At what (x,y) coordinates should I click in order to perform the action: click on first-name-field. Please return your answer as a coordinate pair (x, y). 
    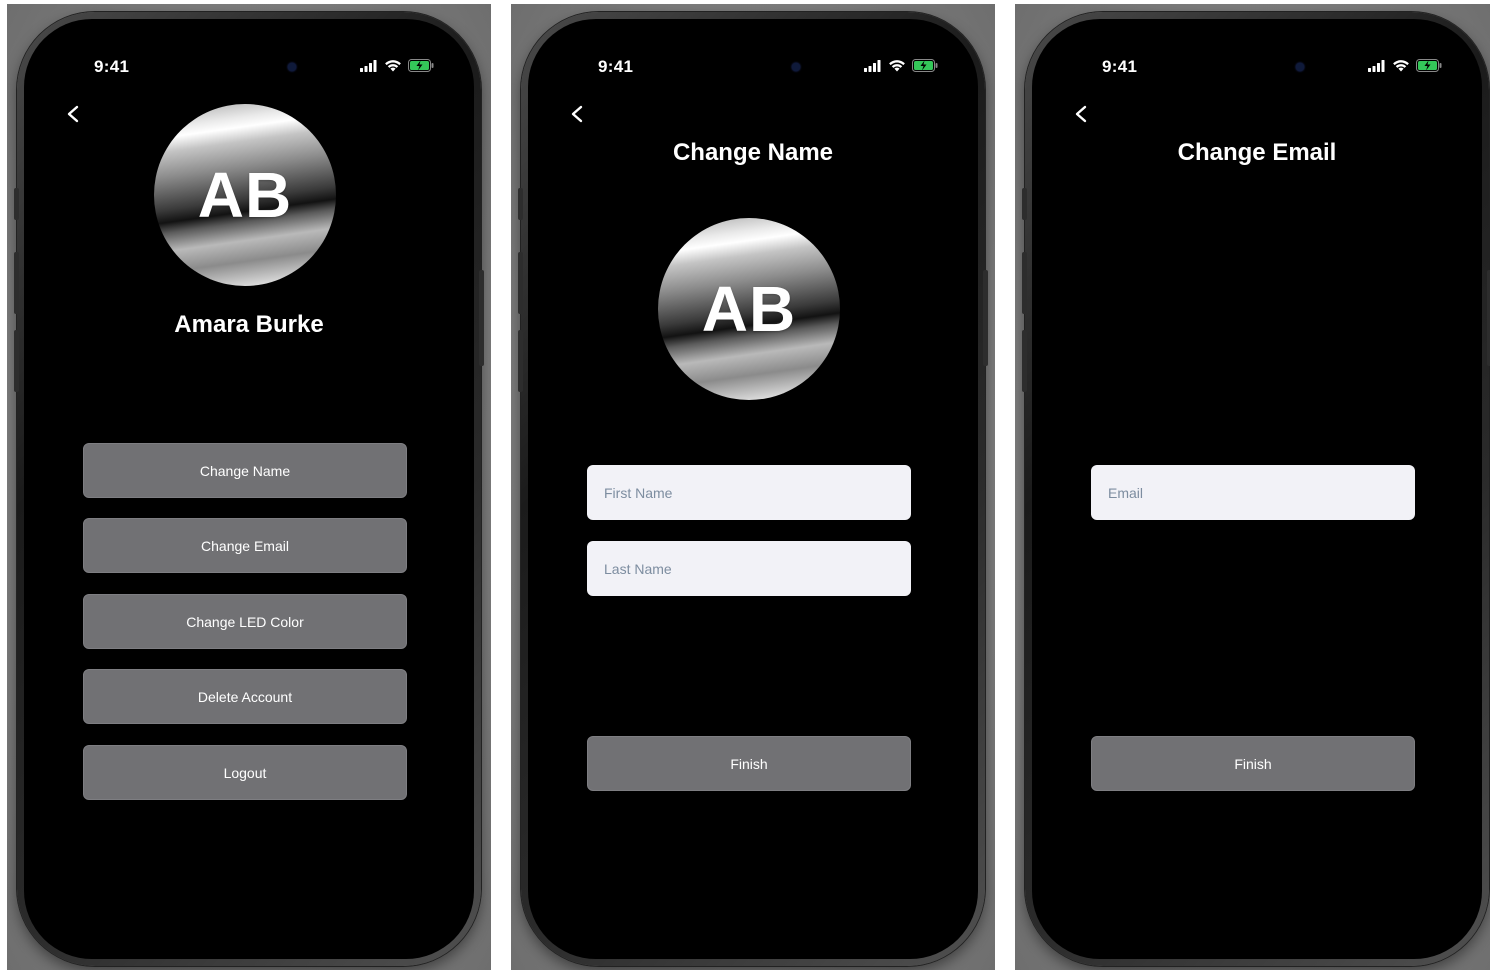
    Looking at the image, I should click on (749, 492).